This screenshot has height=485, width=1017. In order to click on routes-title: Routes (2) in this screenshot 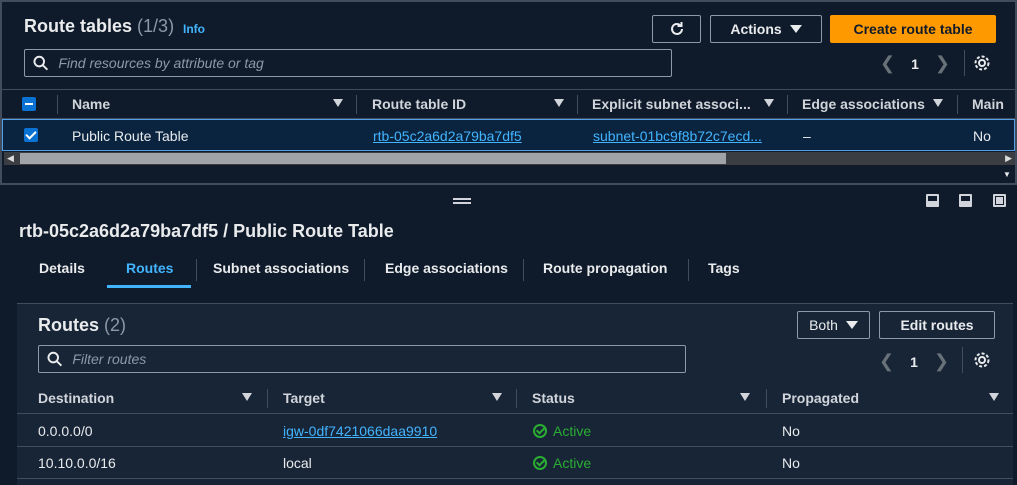, I will do `click(82, 325)`.